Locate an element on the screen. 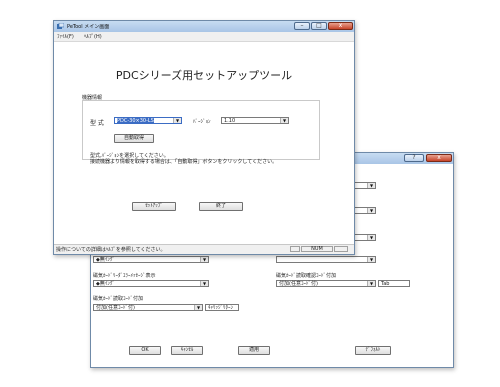 This screenshot has height=387, width=500. minimize-button: – is located at coordinates (302, 26).